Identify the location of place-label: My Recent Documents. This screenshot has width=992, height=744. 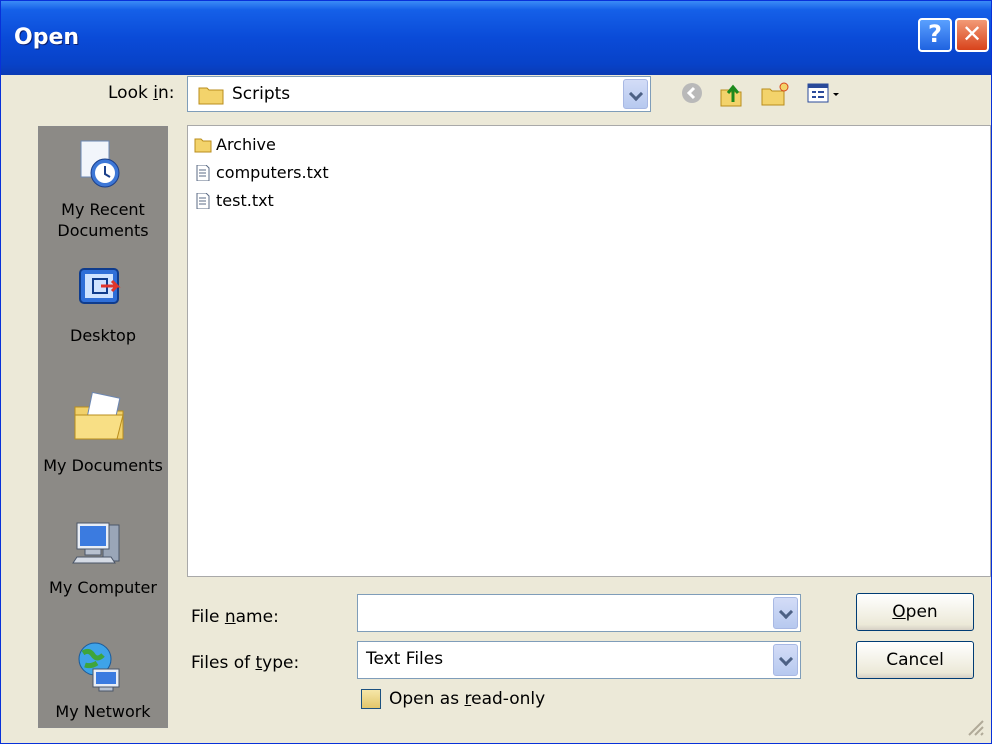
(103, 220).